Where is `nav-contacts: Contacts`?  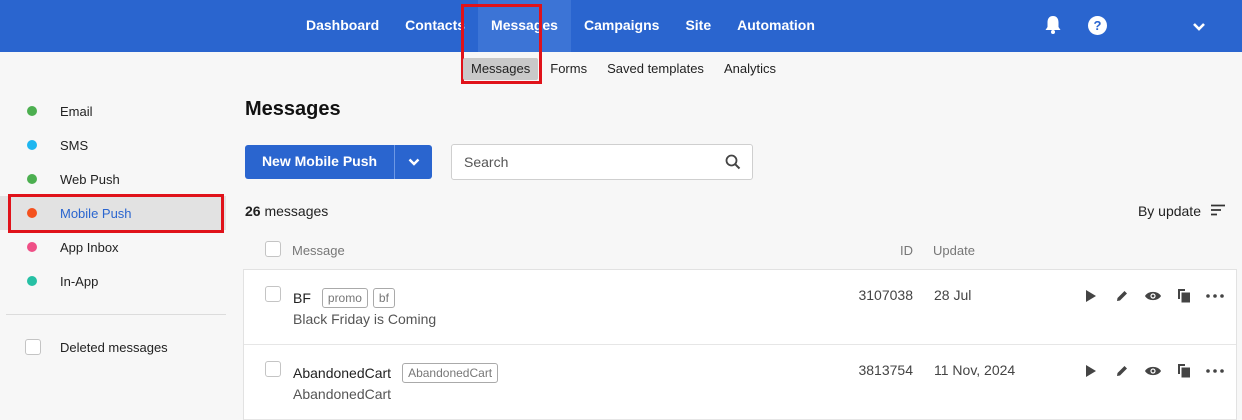
nav-contacts: Contacts is located at coordinates (435, 26).